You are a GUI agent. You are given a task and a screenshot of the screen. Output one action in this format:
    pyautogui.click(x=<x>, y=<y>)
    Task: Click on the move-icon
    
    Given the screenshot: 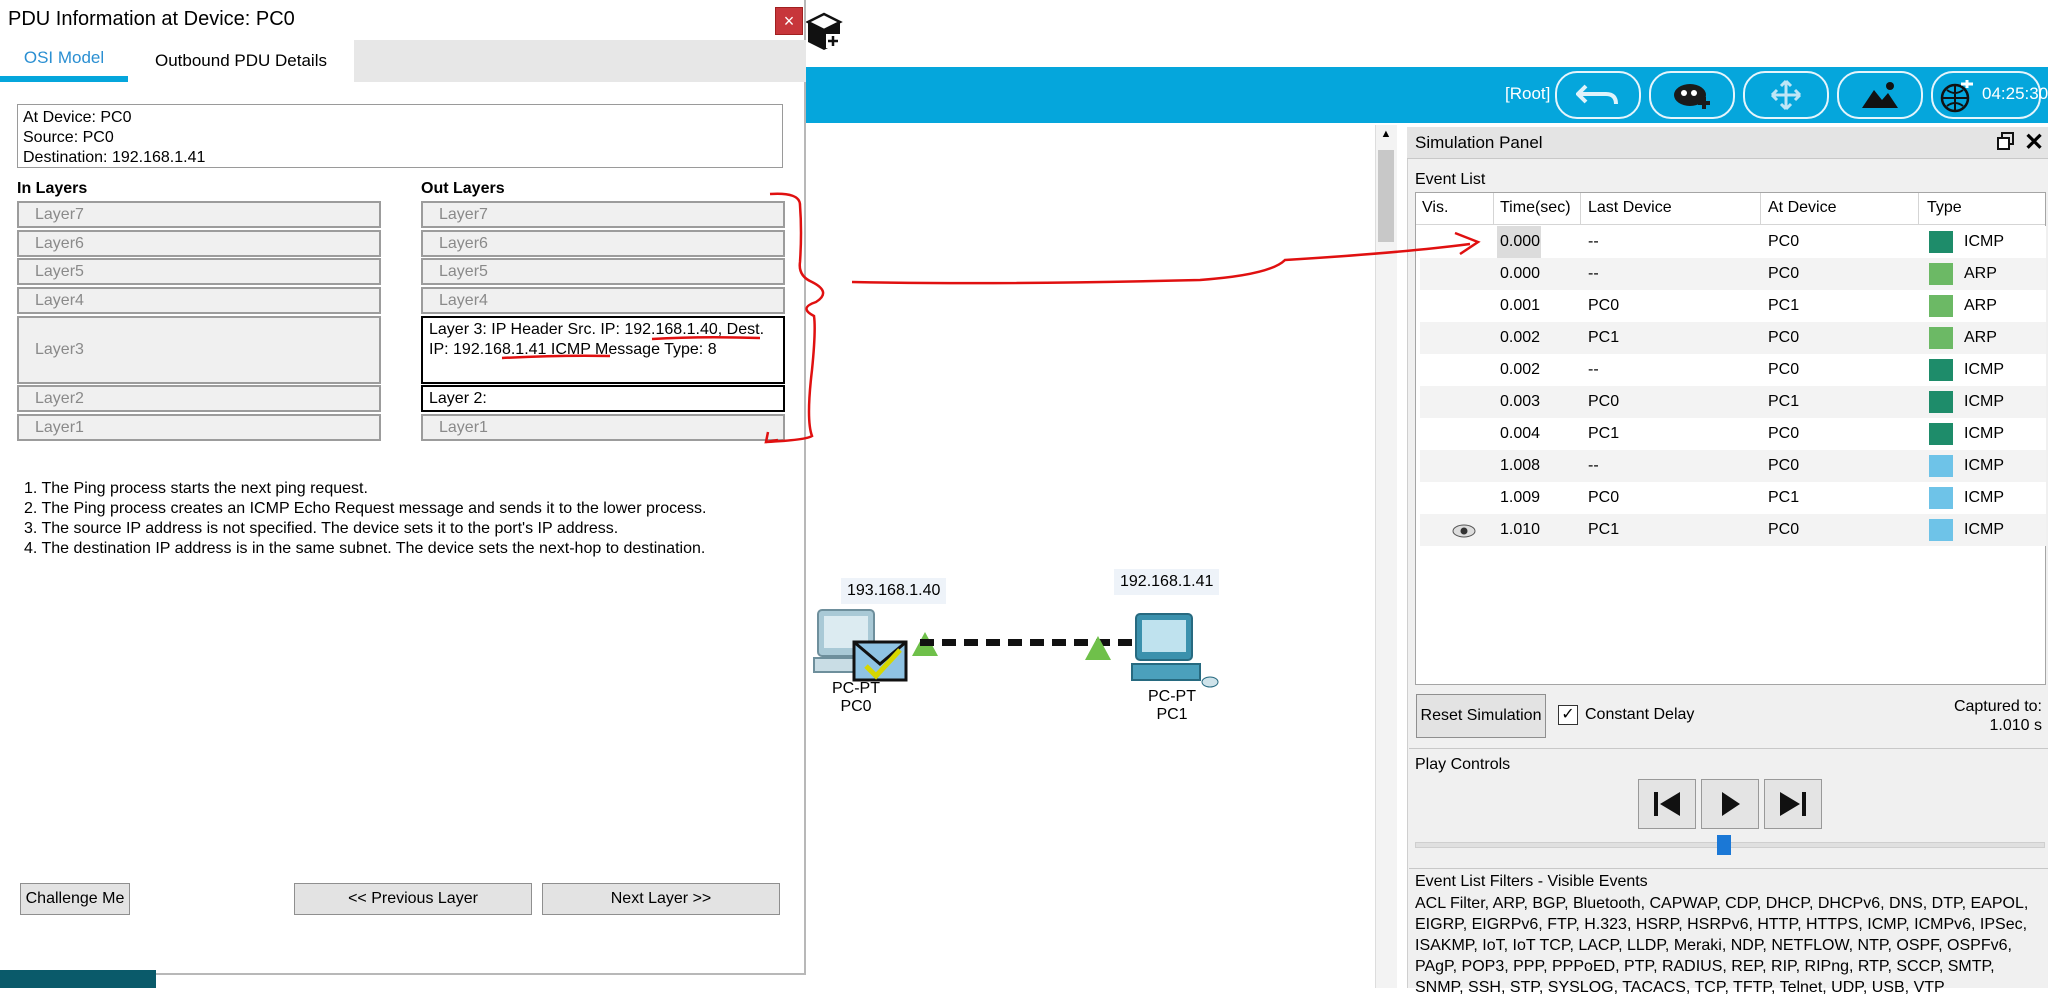 What is the action you would take?
    pyautogui.click(x=1786, y=95)
    